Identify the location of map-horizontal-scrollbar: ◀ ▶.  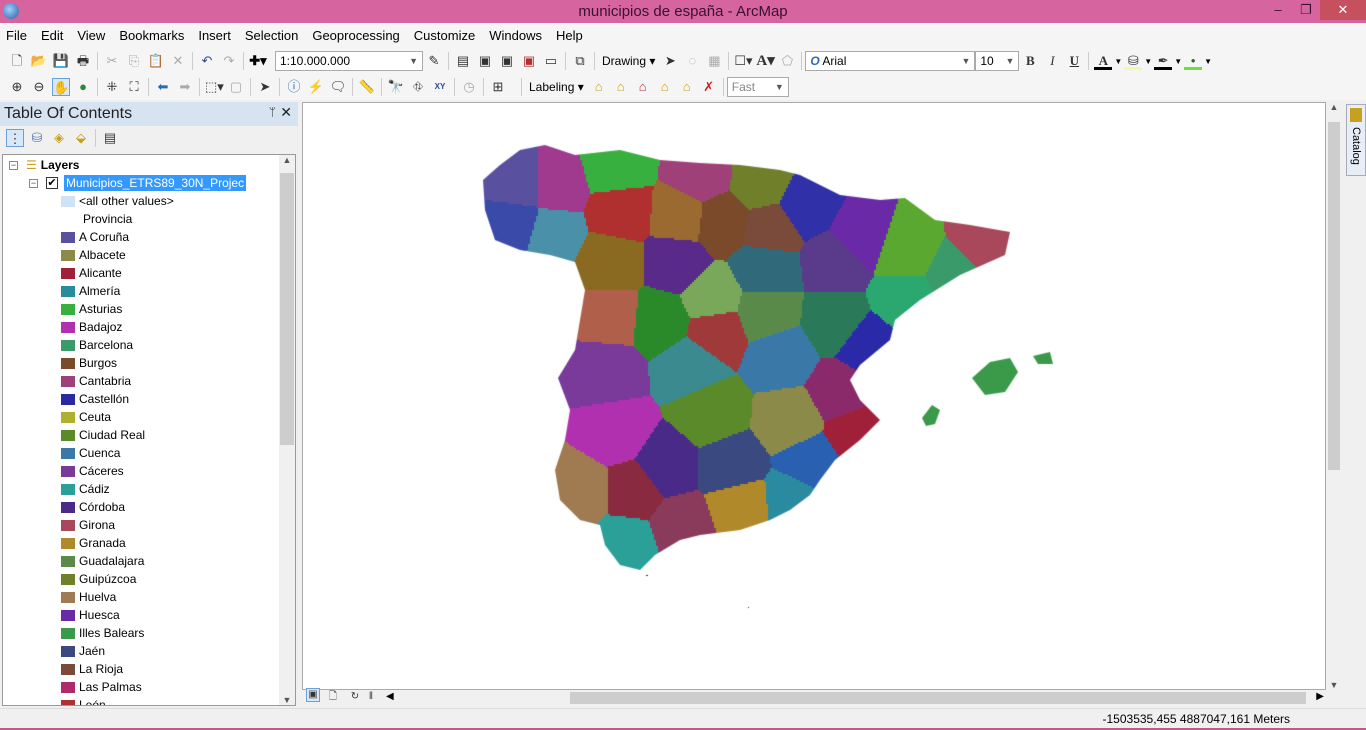
(856, 698).